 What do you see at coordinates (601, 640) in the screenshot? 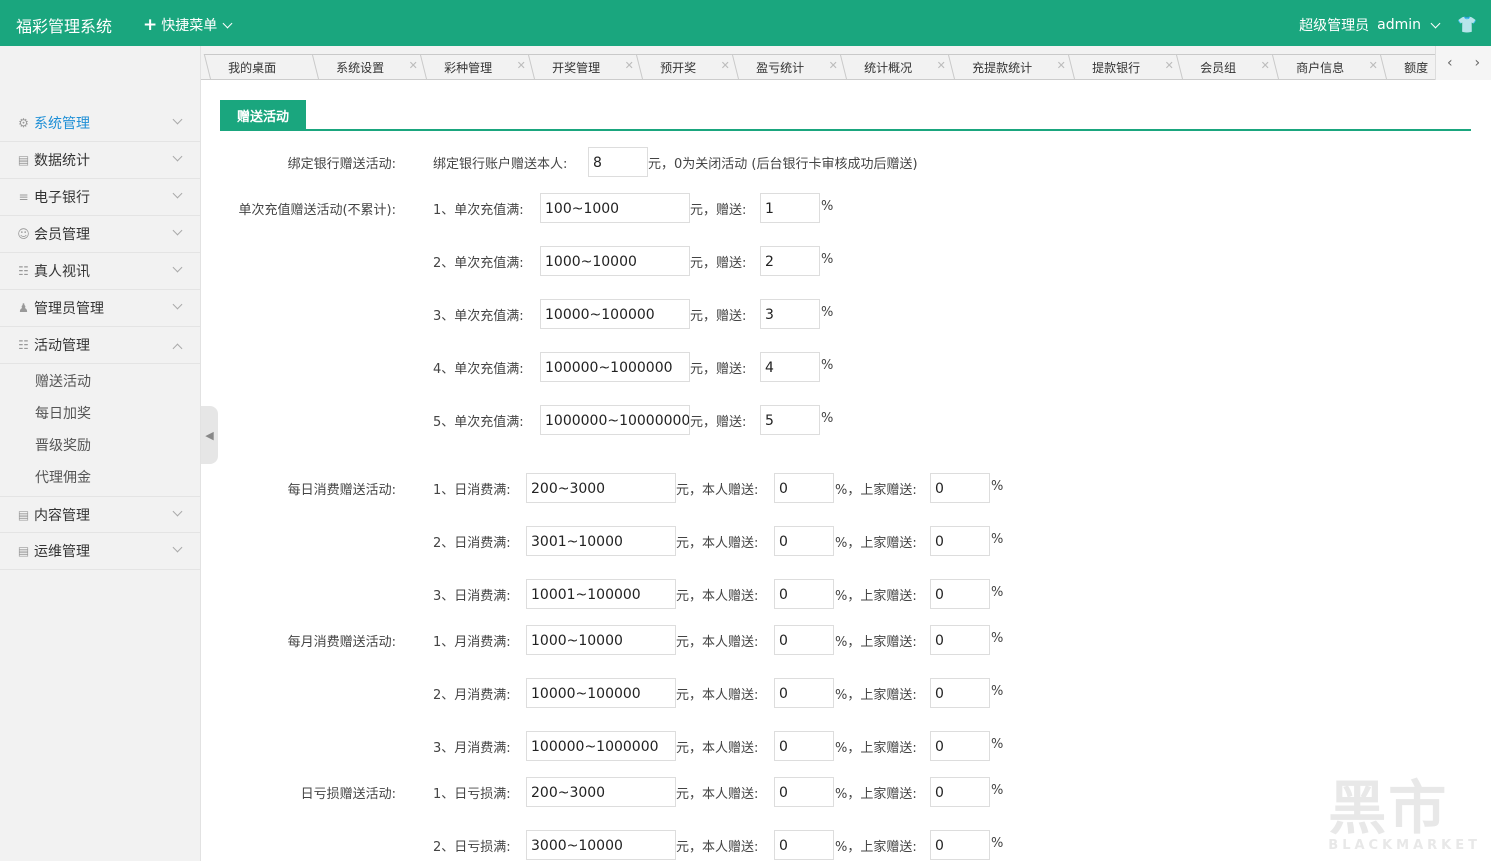
I see `monthly-range-input: 1000~10000` at bounding box center [601, 640].